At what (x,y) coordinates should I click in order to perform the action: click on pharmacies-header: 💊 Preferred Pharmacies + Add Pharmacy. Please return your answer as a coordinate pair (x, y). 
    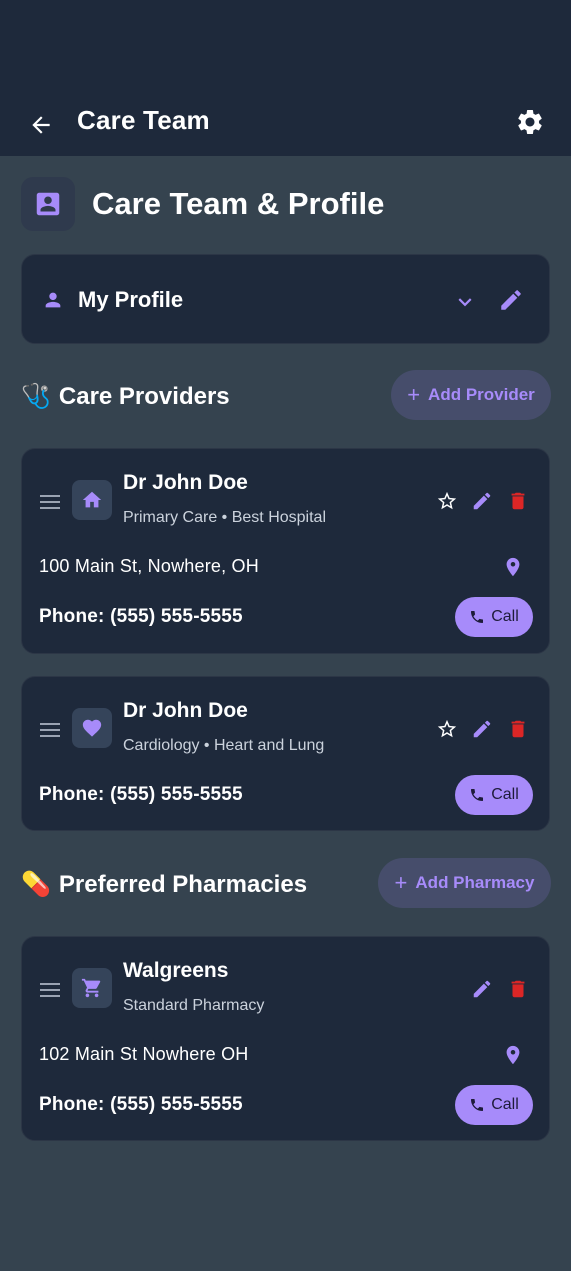
    Looking at the image, I should click on (286, 884).